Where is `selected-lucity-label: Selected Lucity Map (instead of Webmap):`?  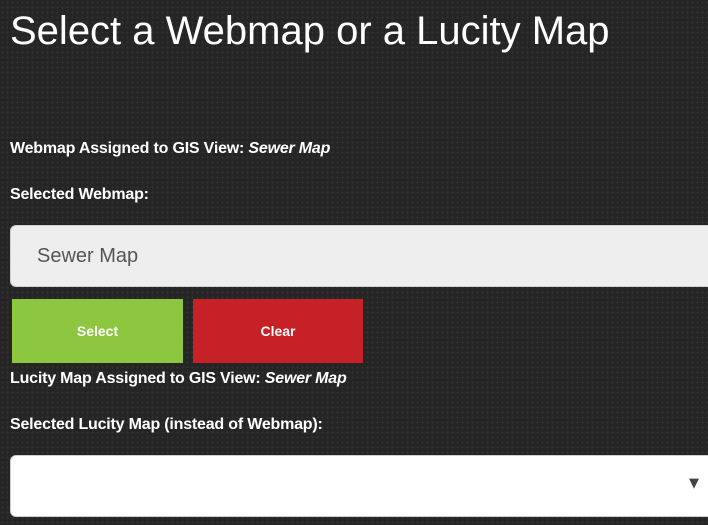
selected-lucity-label: Selected Lucity Map (instead of Webmap): is located at coordinates (166, 424).